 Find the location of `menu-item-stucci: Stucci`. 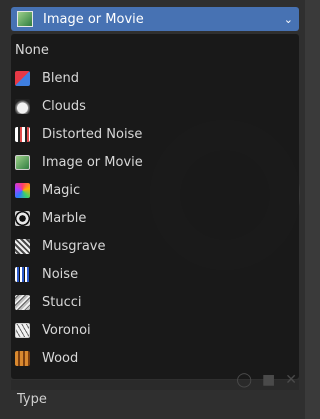

menu-item-stucci: Stucci is located at coordinates (155, 302).